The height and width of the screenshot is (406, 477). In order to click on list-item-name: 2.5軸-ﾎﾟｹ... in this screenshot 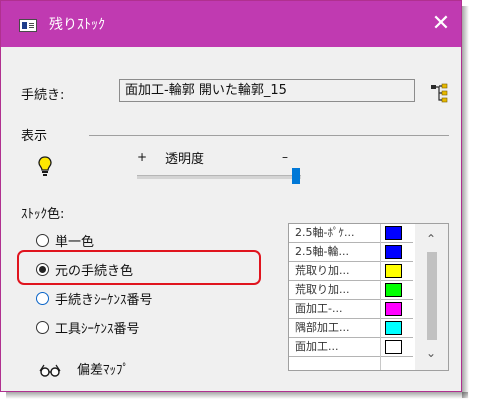, I will do `click(325, 232)`.